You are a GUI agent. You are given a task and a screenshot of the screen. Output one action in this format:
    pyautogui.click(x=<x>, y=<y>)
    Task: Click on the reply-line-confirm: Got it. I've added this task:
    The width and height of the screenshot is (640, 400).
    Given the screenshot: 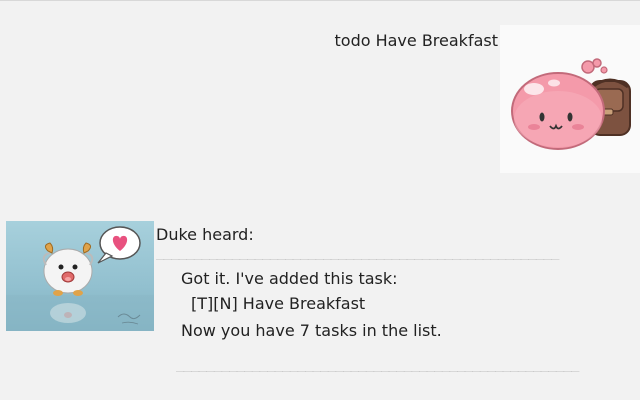 What is the action you would take?
    pyautogui.click(x=289, y=279)
    